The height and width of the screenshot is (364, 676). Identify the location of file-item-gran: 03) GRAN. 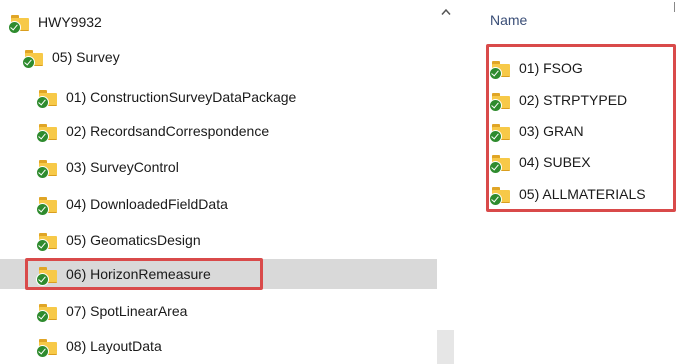
(536, 131).